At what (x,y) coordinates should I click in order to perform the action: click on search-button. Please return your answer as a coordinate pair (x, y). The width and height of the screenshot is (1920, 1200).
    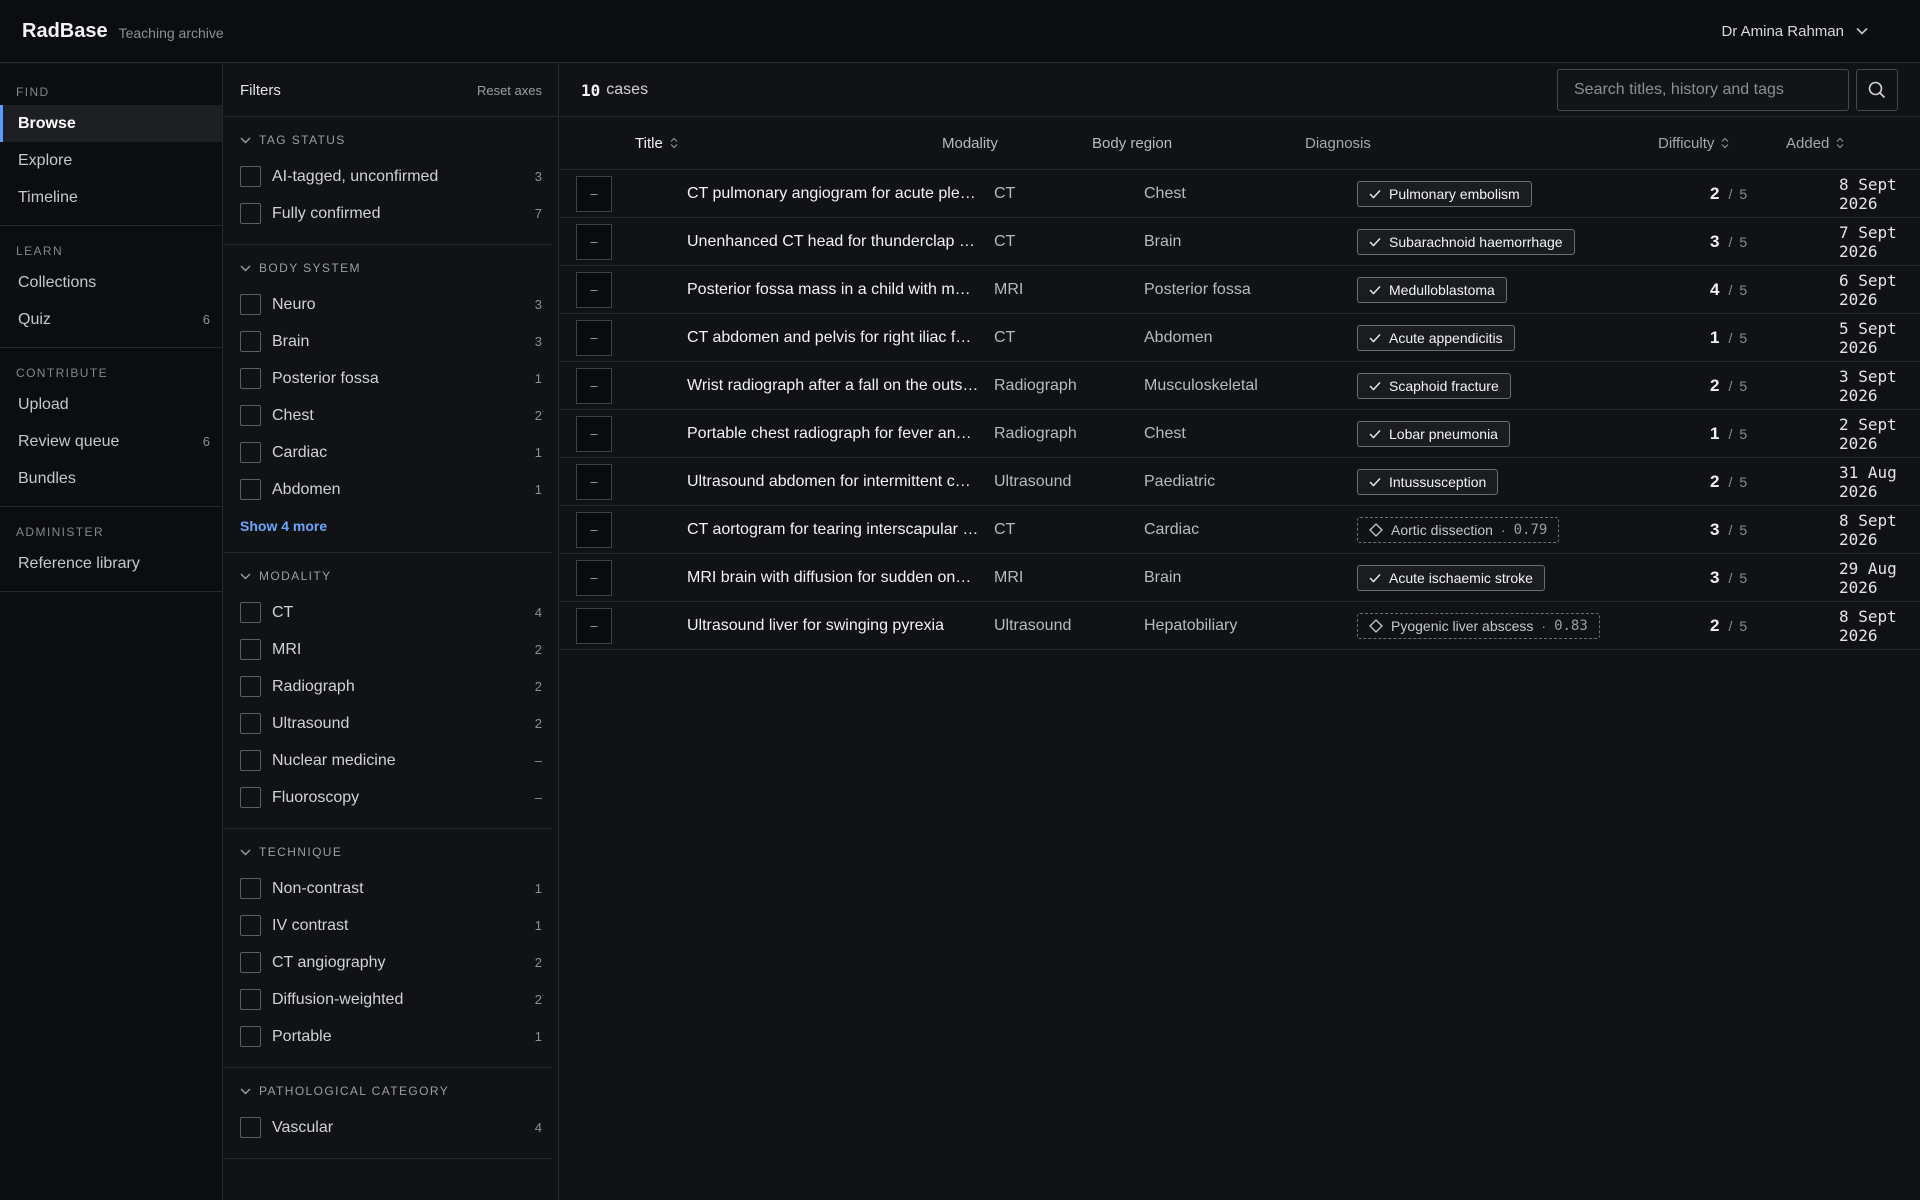
    Looking at the image, I should click on (1877, 90).